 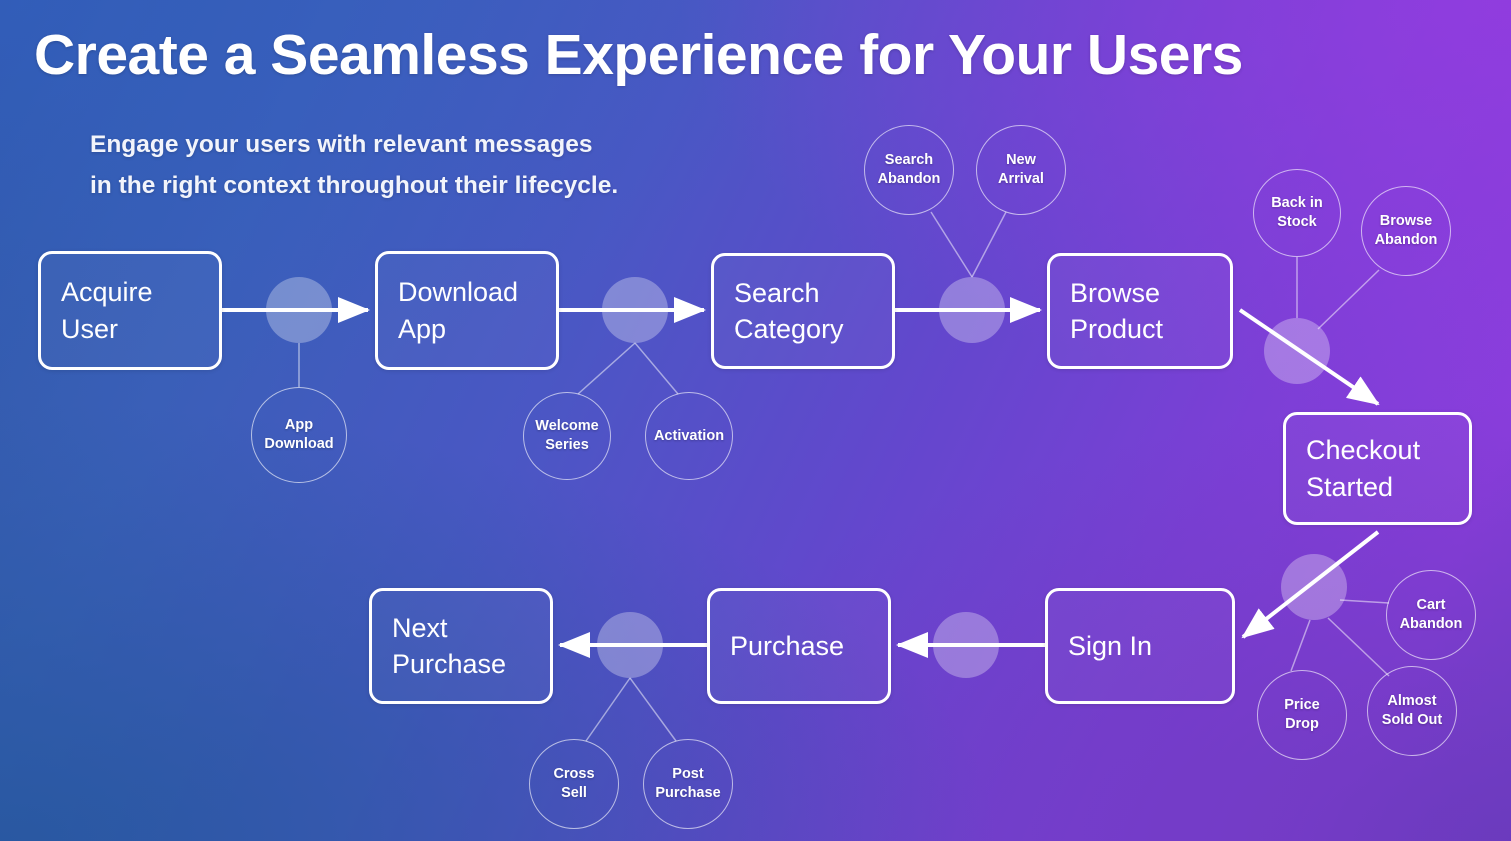 I want to click on tether-price-drop, so click(x=1300, y=645).